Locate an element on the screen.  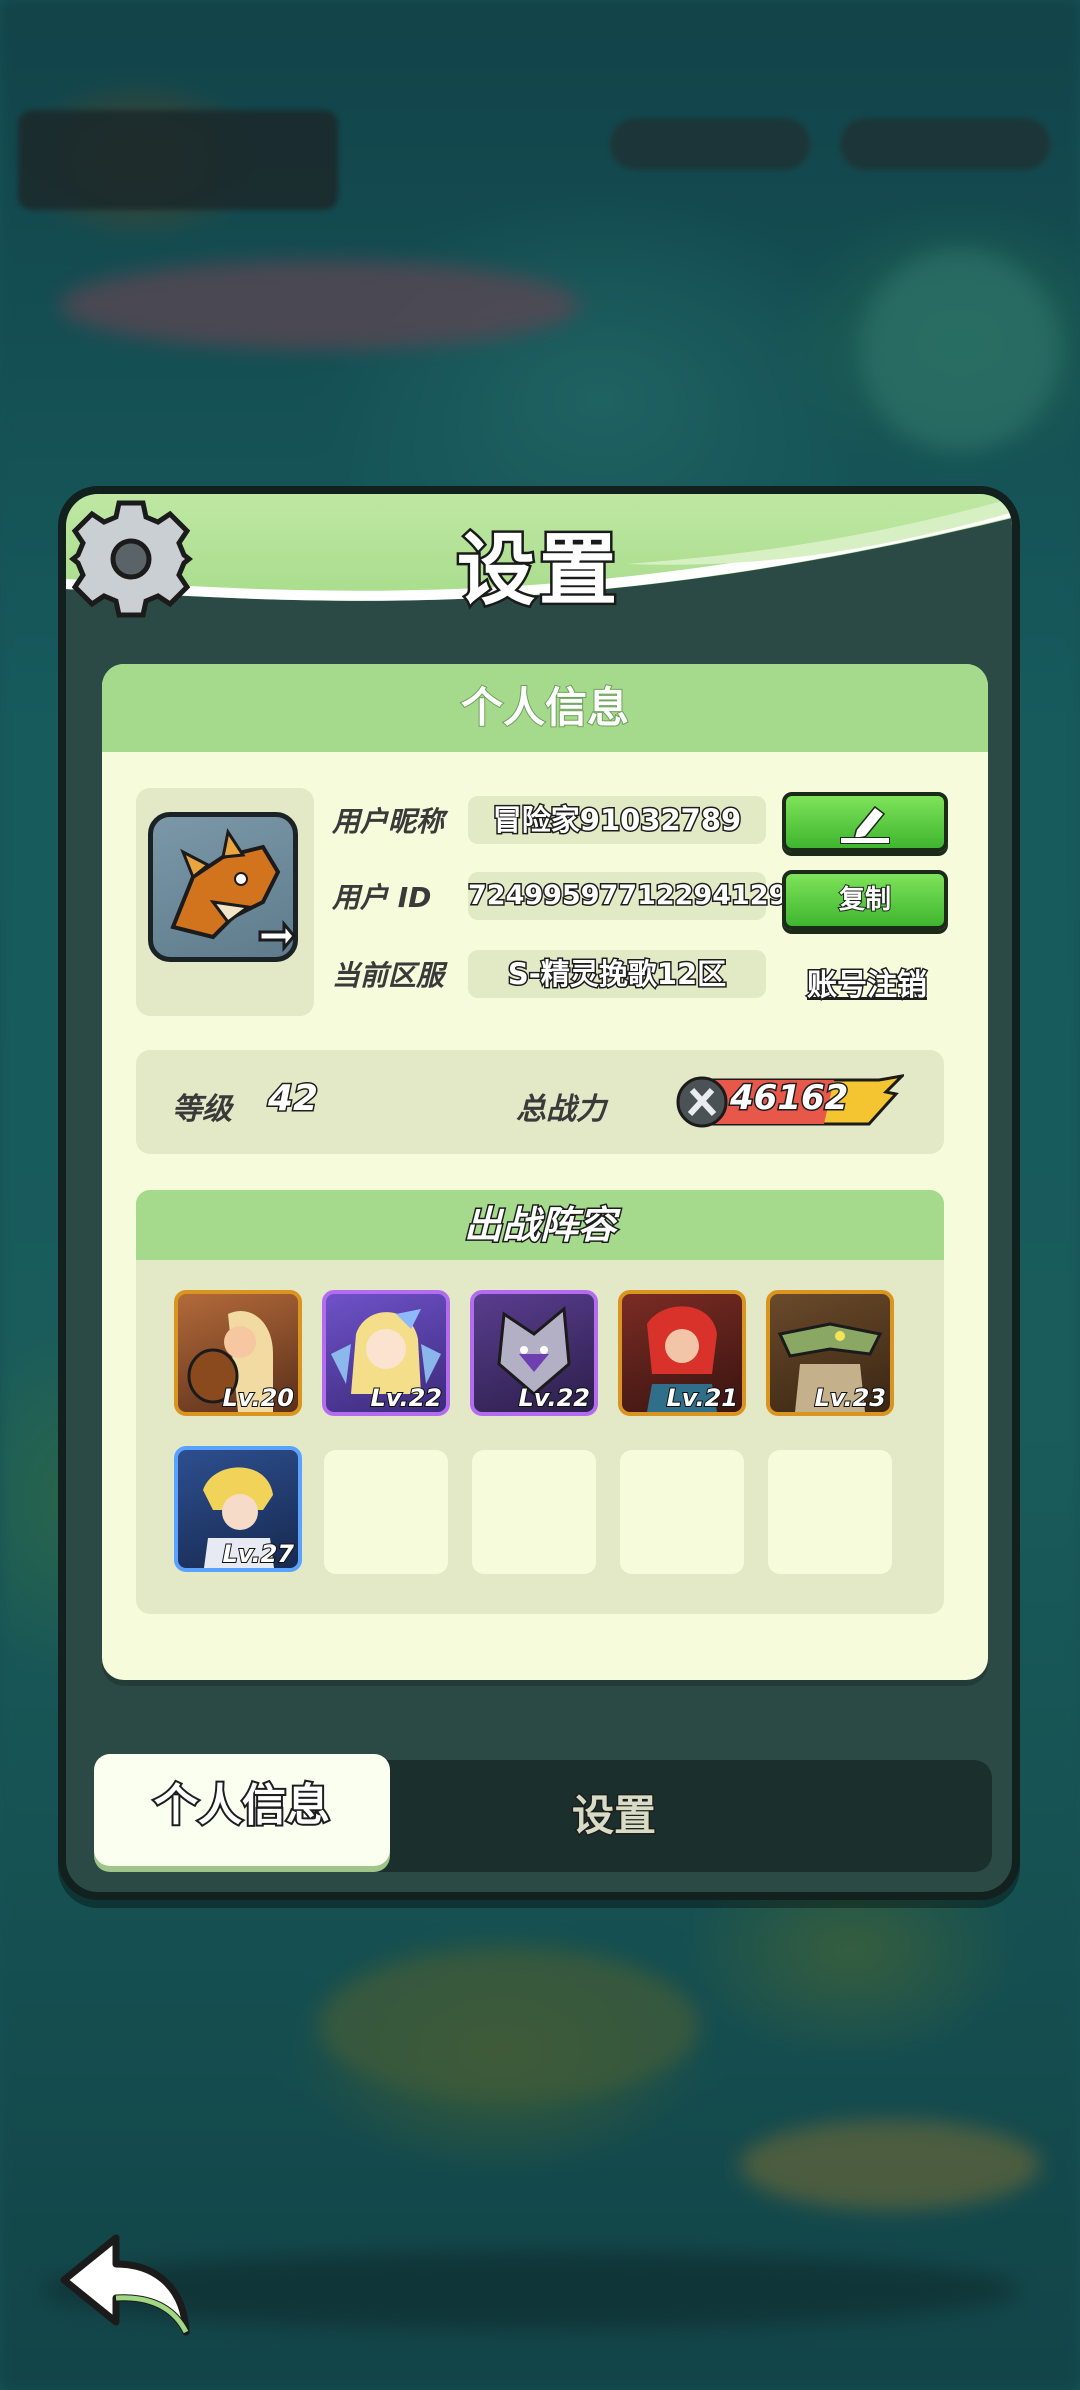
server-value: S-精灵挽歌12区 is located at coordinates (617, 974).